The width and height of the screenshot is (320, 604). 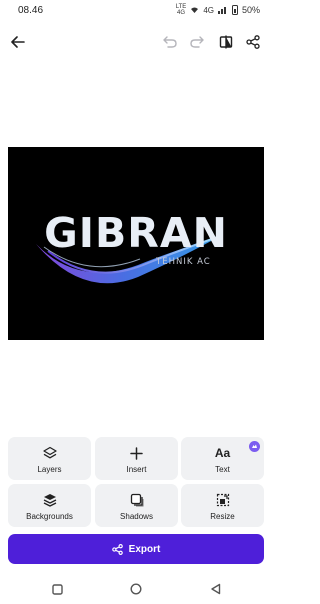 I want to click on tool-label: Backgrounds, so click(x=49, y=516).